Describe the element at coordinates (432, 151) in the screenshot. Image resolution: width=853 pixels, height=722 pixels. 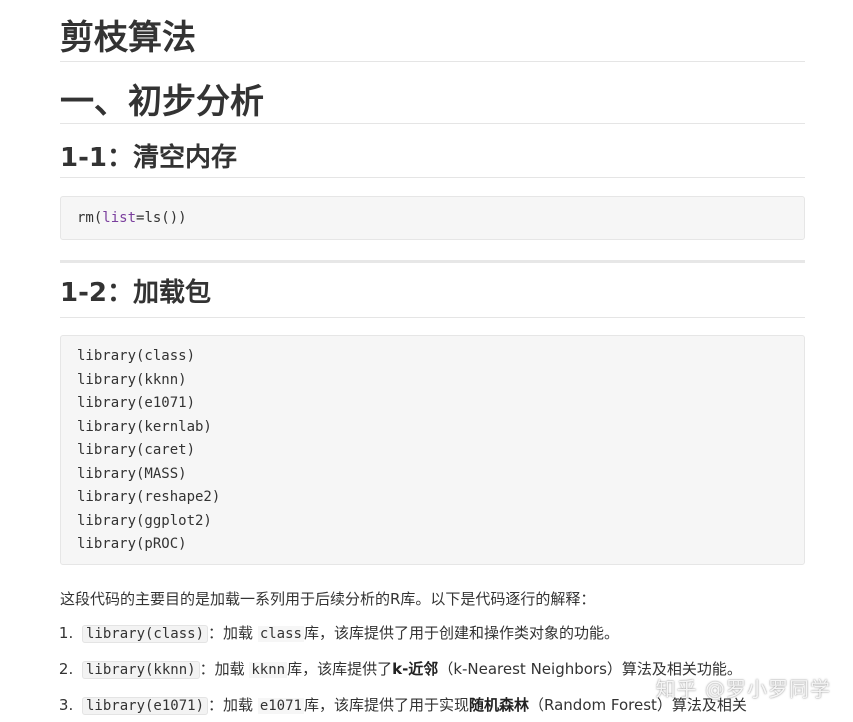
I see `subsection-heading-clear-memory: 1-1：清空内存` at that location.